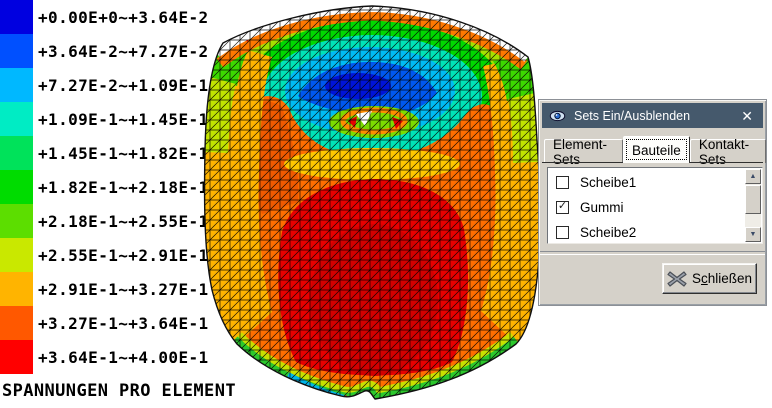 The height and width of the screenshot is (408, 772). Describe the element at coordinates (753, 199) in the screenshot. I see `scroll-thumb` at that location.